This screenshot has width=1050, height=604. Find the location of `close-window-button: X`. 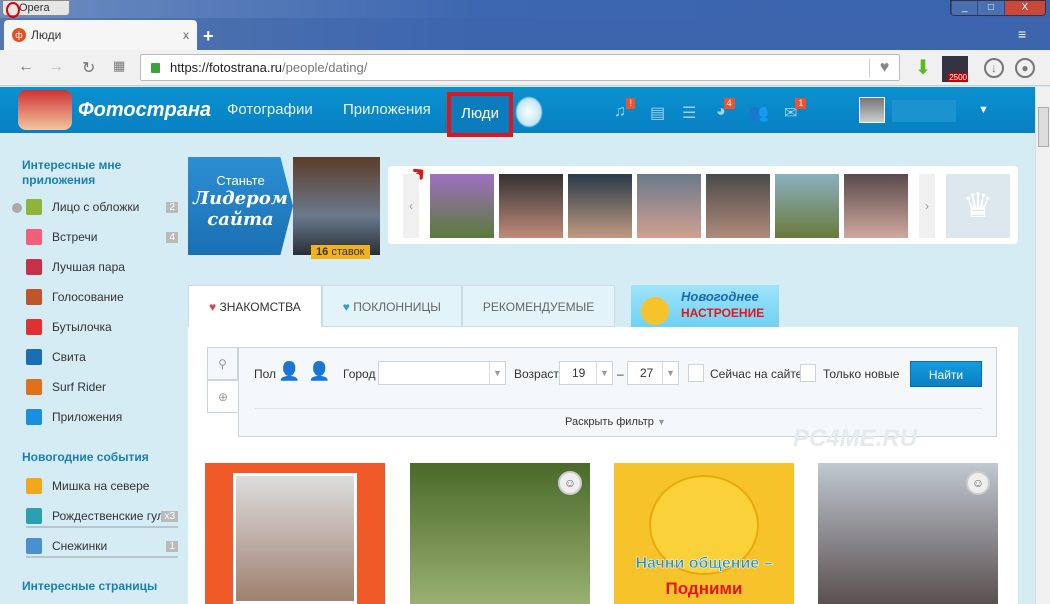

close-window-button: X is located at coordinates (1024, 8).